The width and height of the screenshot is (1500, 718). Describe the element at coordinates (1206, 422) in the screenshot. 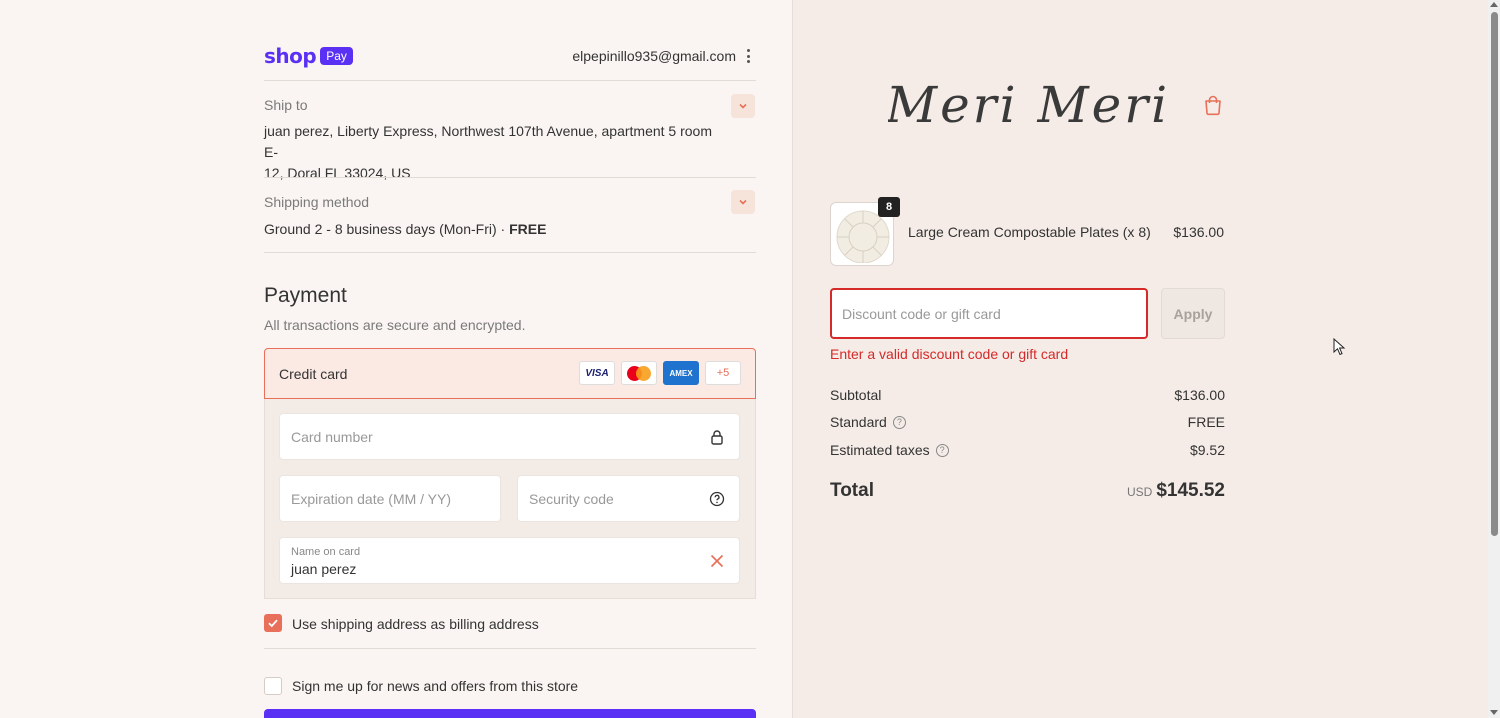

I see `shipping-value: FREE` at that location.